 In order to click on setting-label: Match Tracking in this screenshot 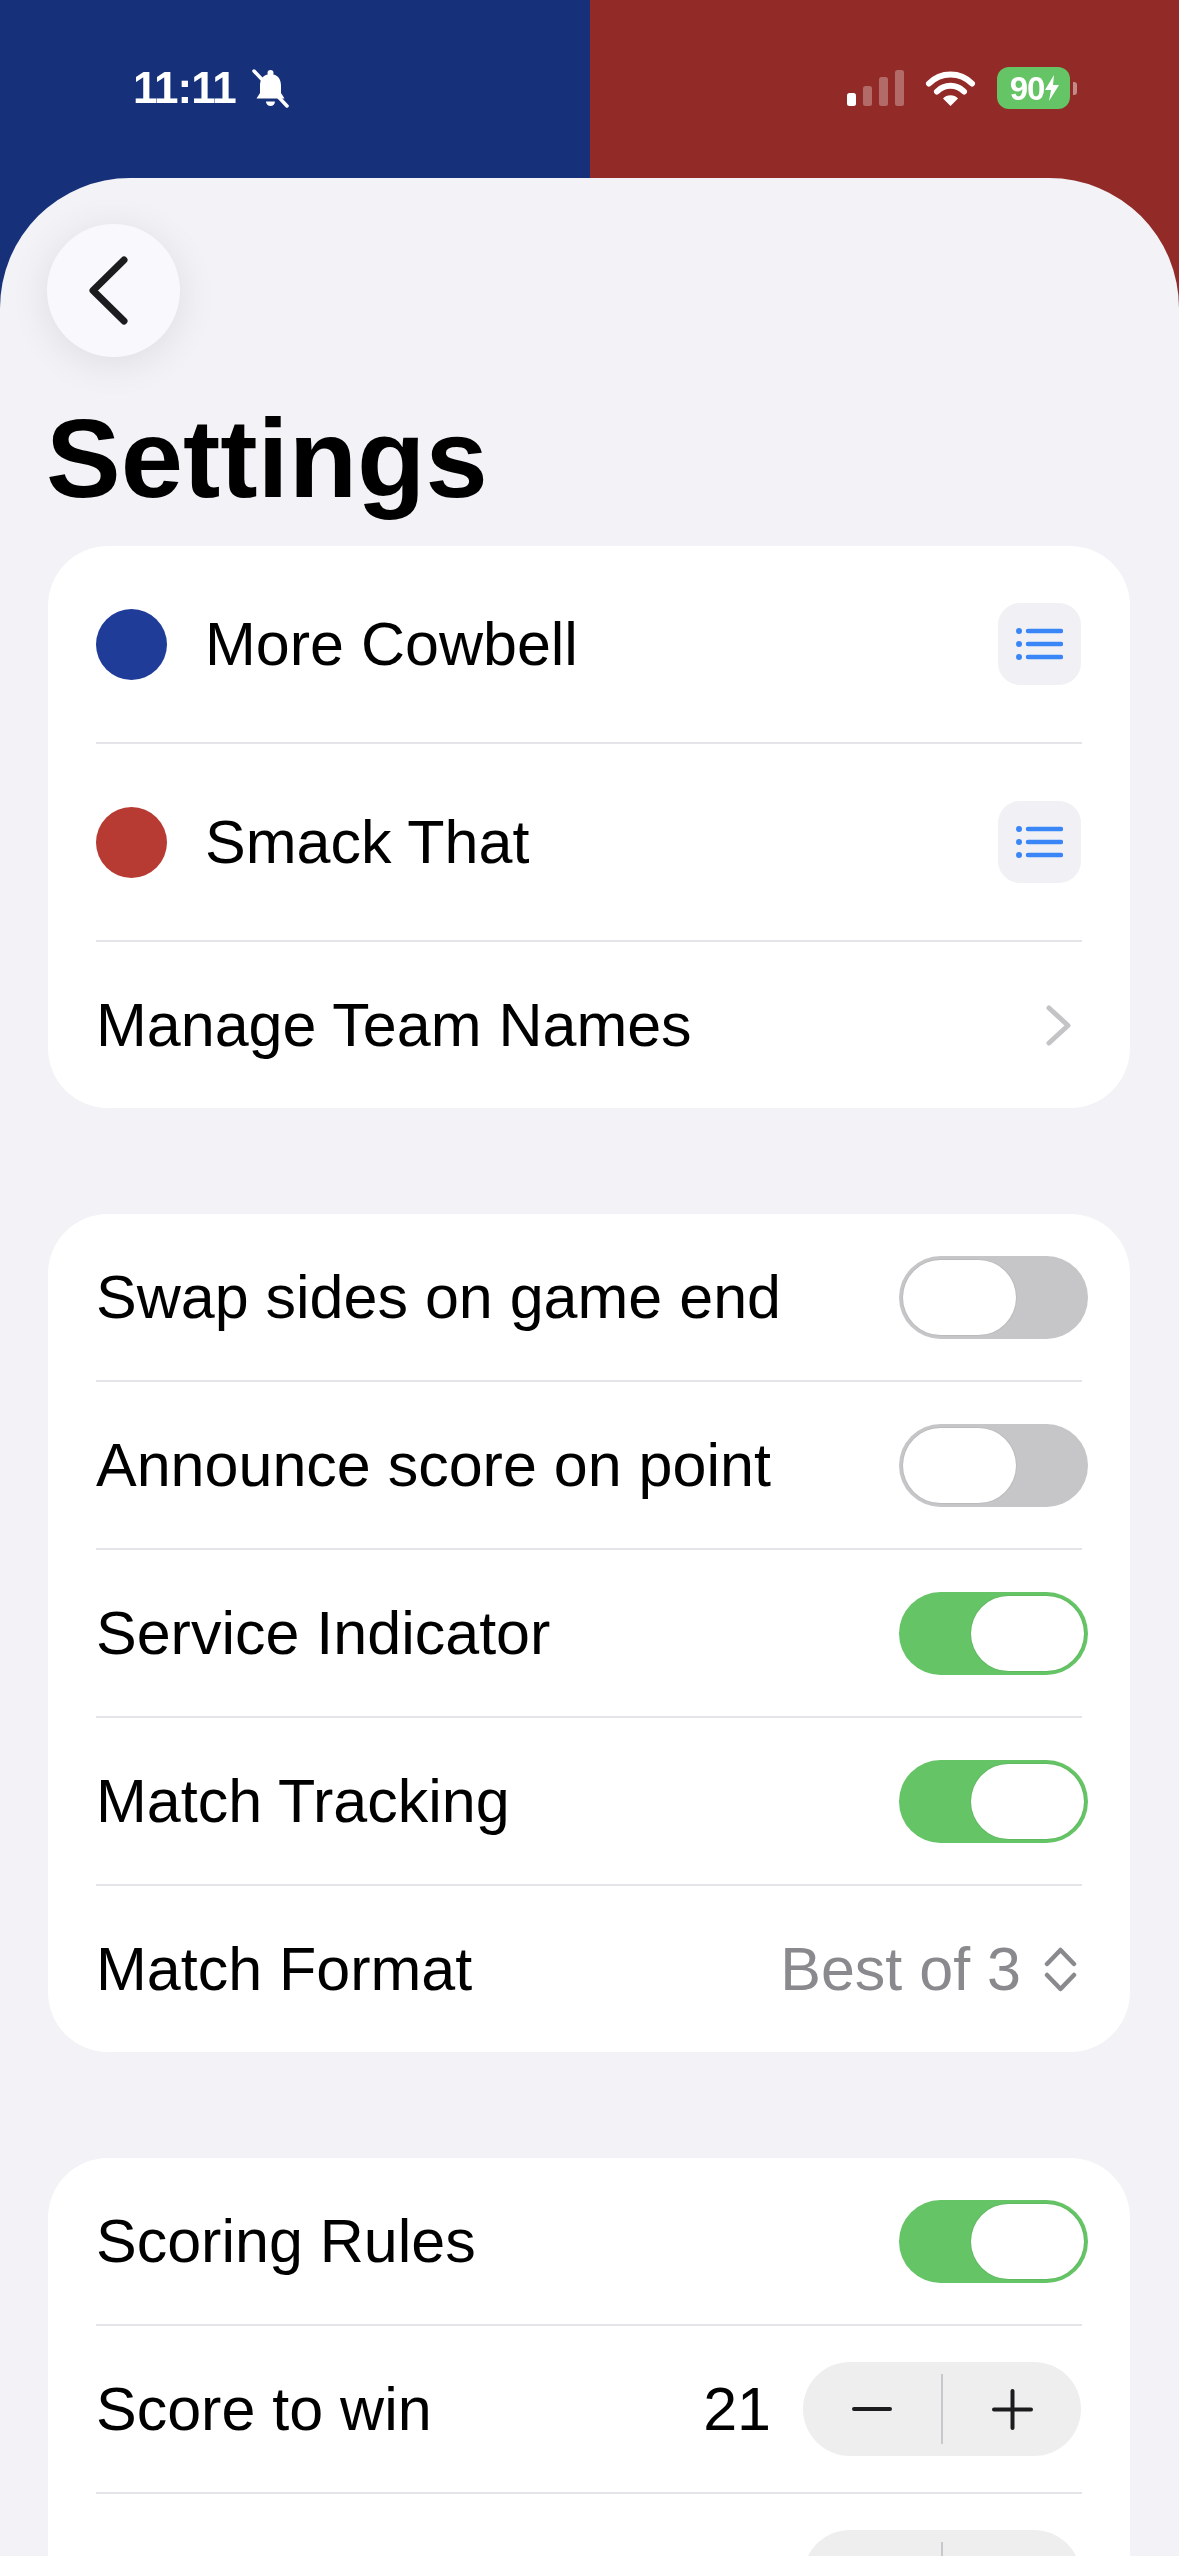, I will do `click(303, 1801)`.